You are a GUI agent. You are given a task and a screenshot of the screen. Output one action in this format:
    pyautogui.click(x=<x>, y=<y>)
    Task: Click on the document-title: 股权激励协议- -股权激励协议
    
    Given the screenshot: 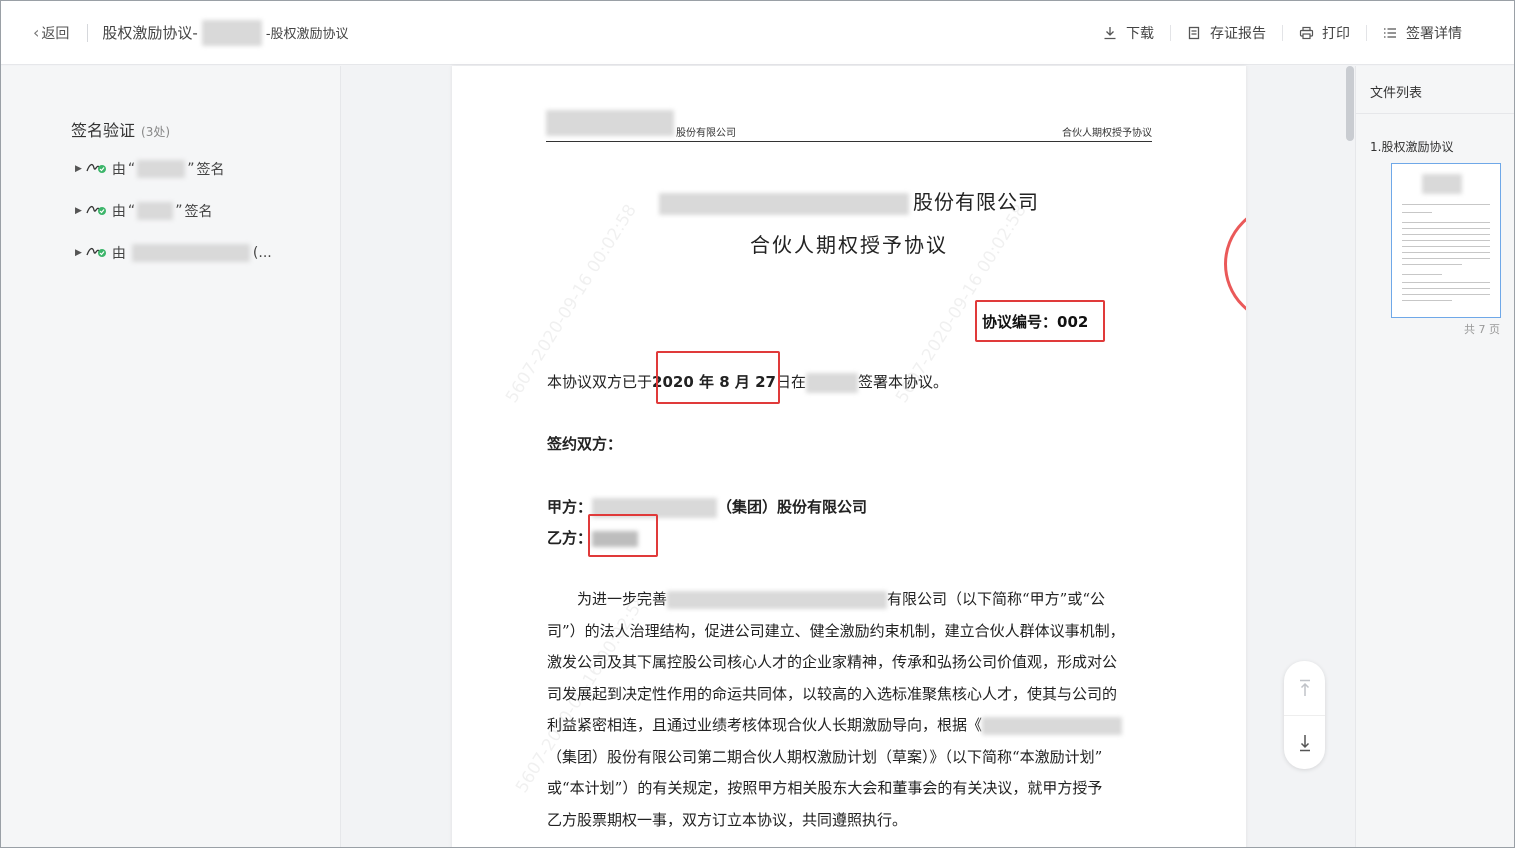 What is the action you would take?
    pyautogui.click(x=225, y=32)
    